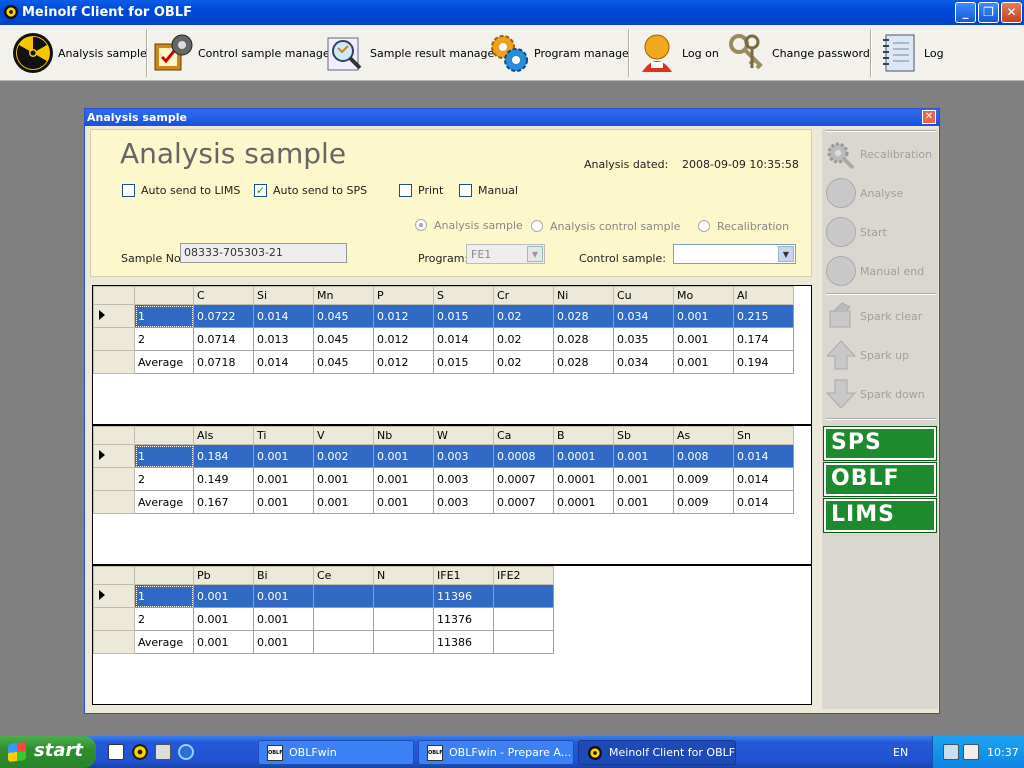 Image resolution: width=1024 pixels, height=768 pixels. Describe the element at coordinates (971, 752) in the screenshot. I see `printer-icon` at that location.